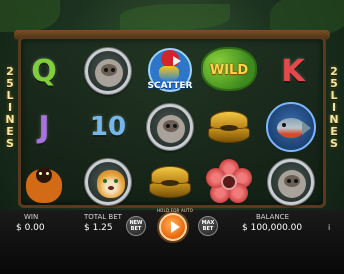 The width and height of the screenshot is (344, 274). I want to click on symbol-letter-k: K, so click(293, 71).